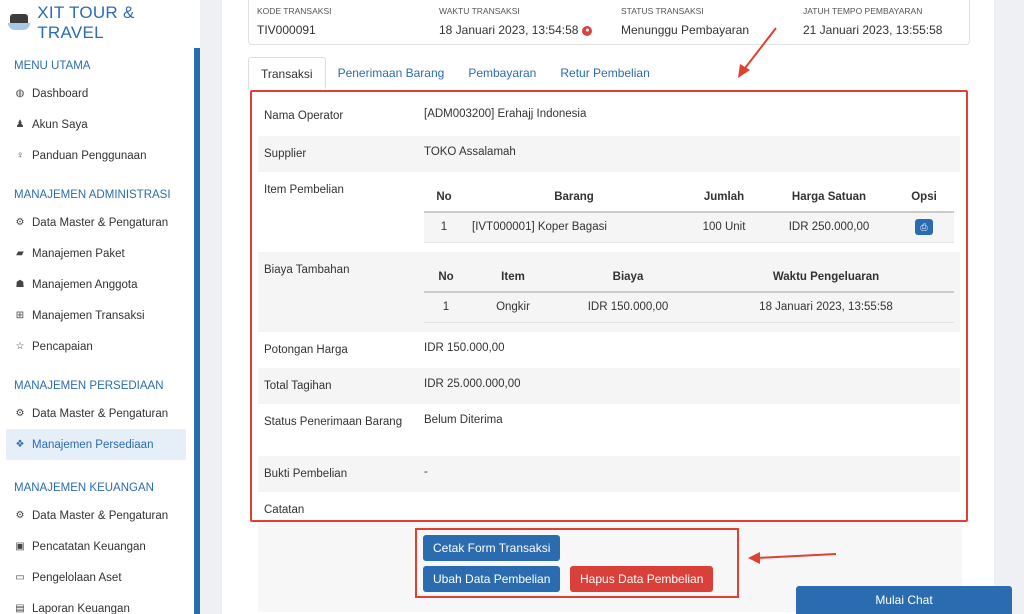 The height and width of the screenshot is (614, 1024). I want to click on cell-harga: IDR 250.000,00, so click(829, 227).